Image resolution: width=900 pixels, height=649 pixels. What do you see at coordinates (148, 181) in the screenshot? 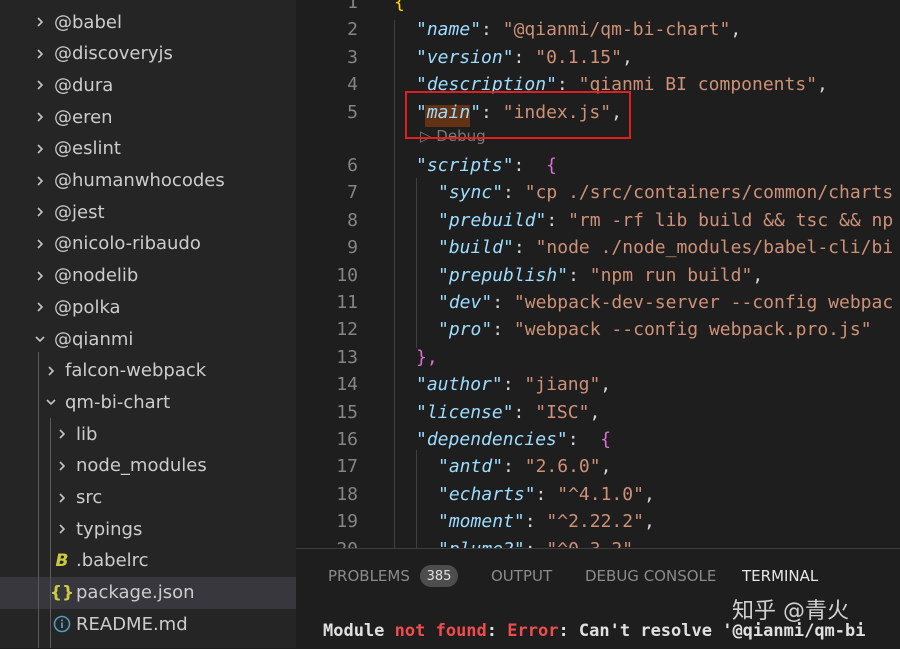
I see `folder-item: @humanwhocodes` at bounding box center [148, 181].